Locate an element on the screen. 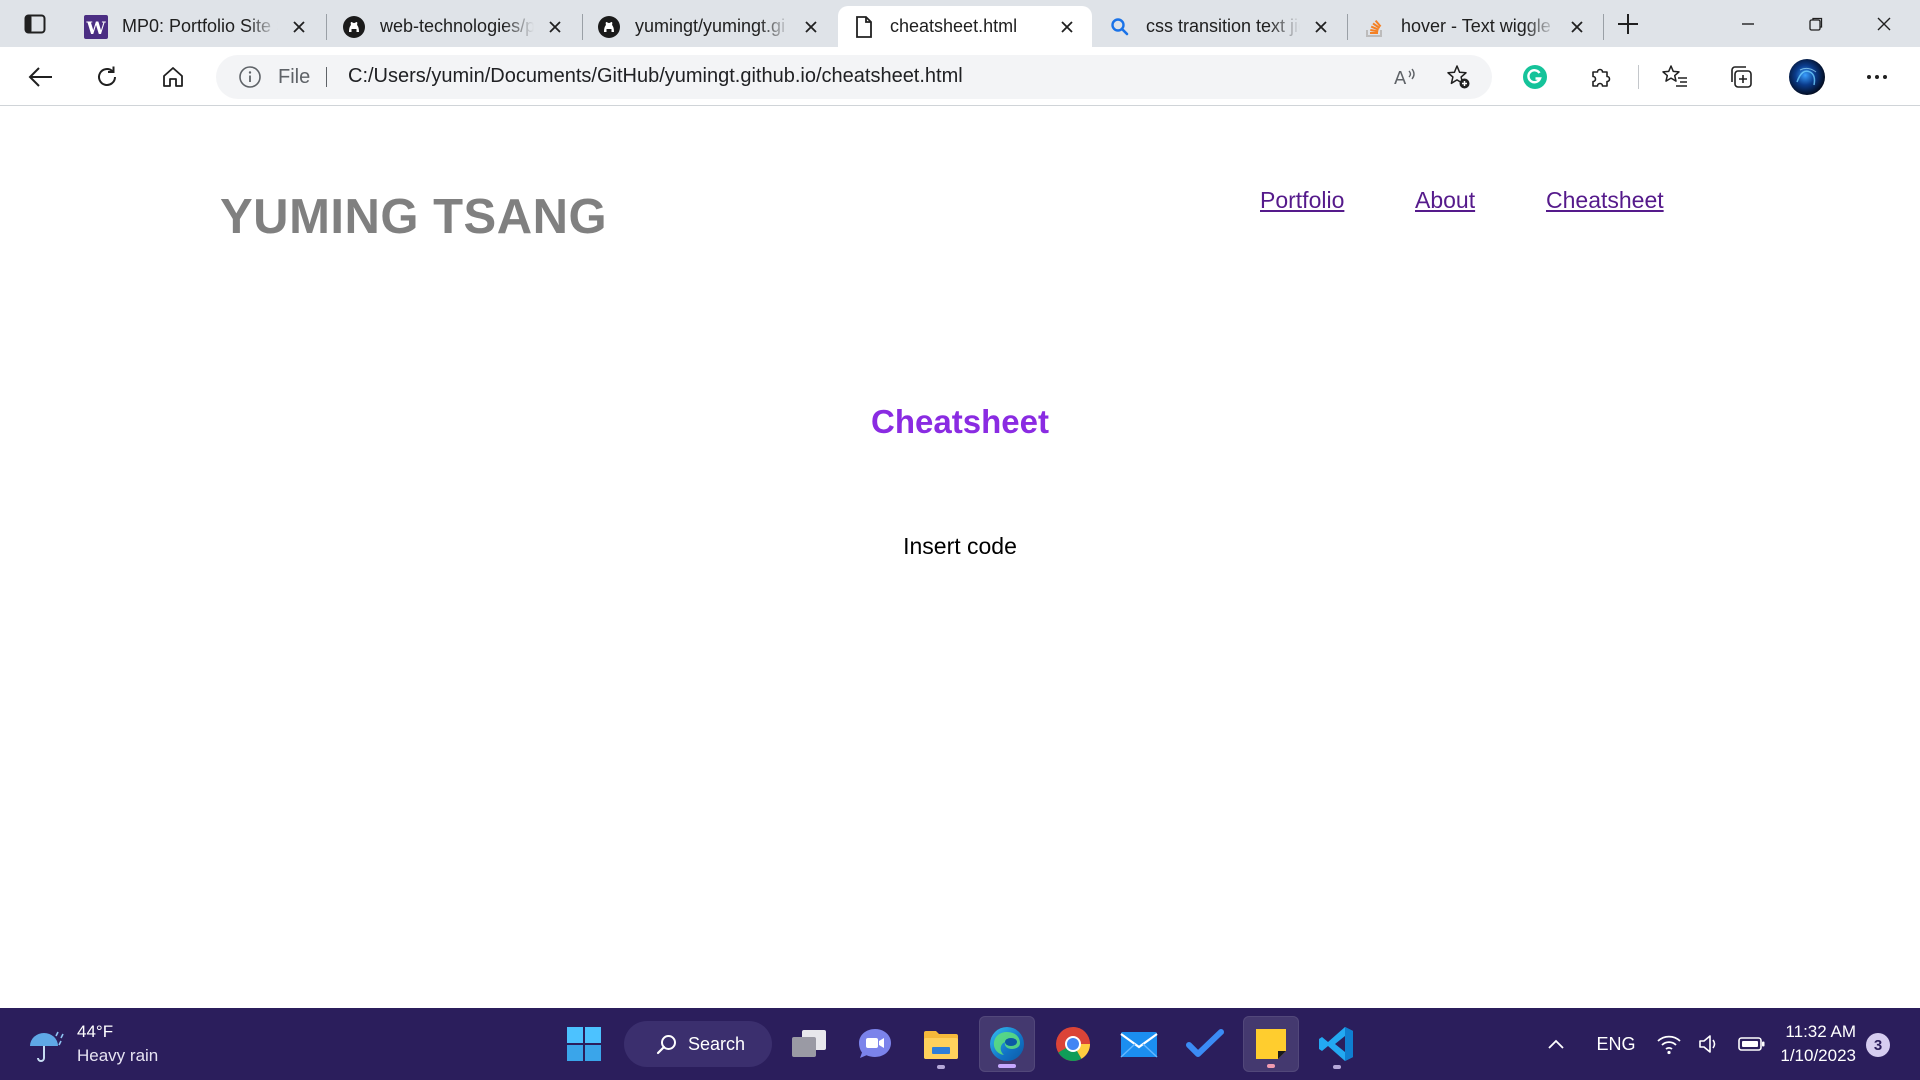 This screenshot has height=1080, width=1920. chrome-icon is located at coordinates (1073, 1044).